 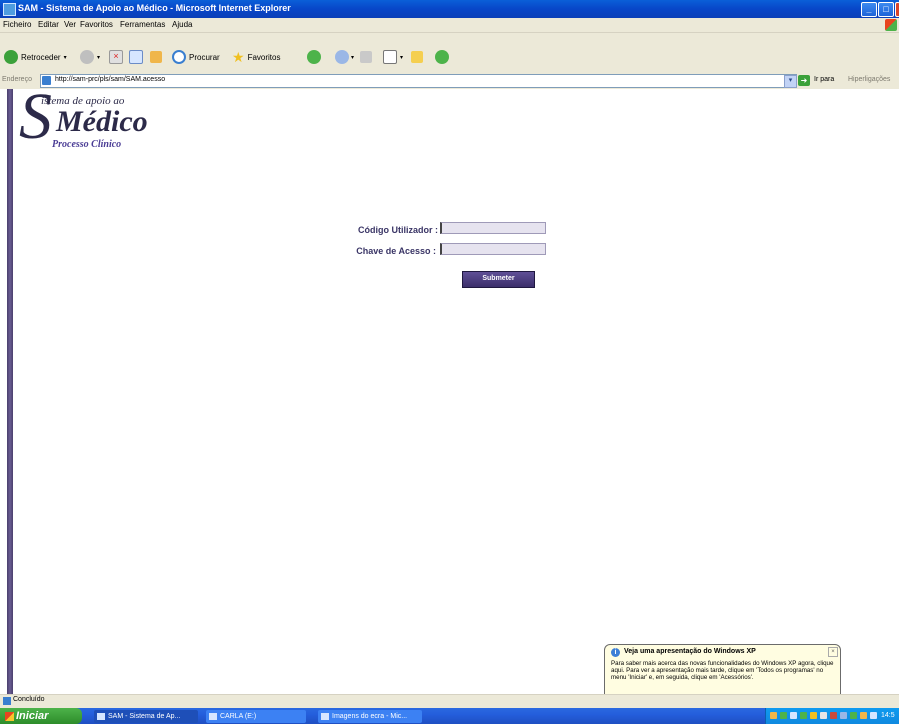 What do you see at coordinates (179, 57) in the screenshot?
I see `search-icon` at bounding box center [179, 57].